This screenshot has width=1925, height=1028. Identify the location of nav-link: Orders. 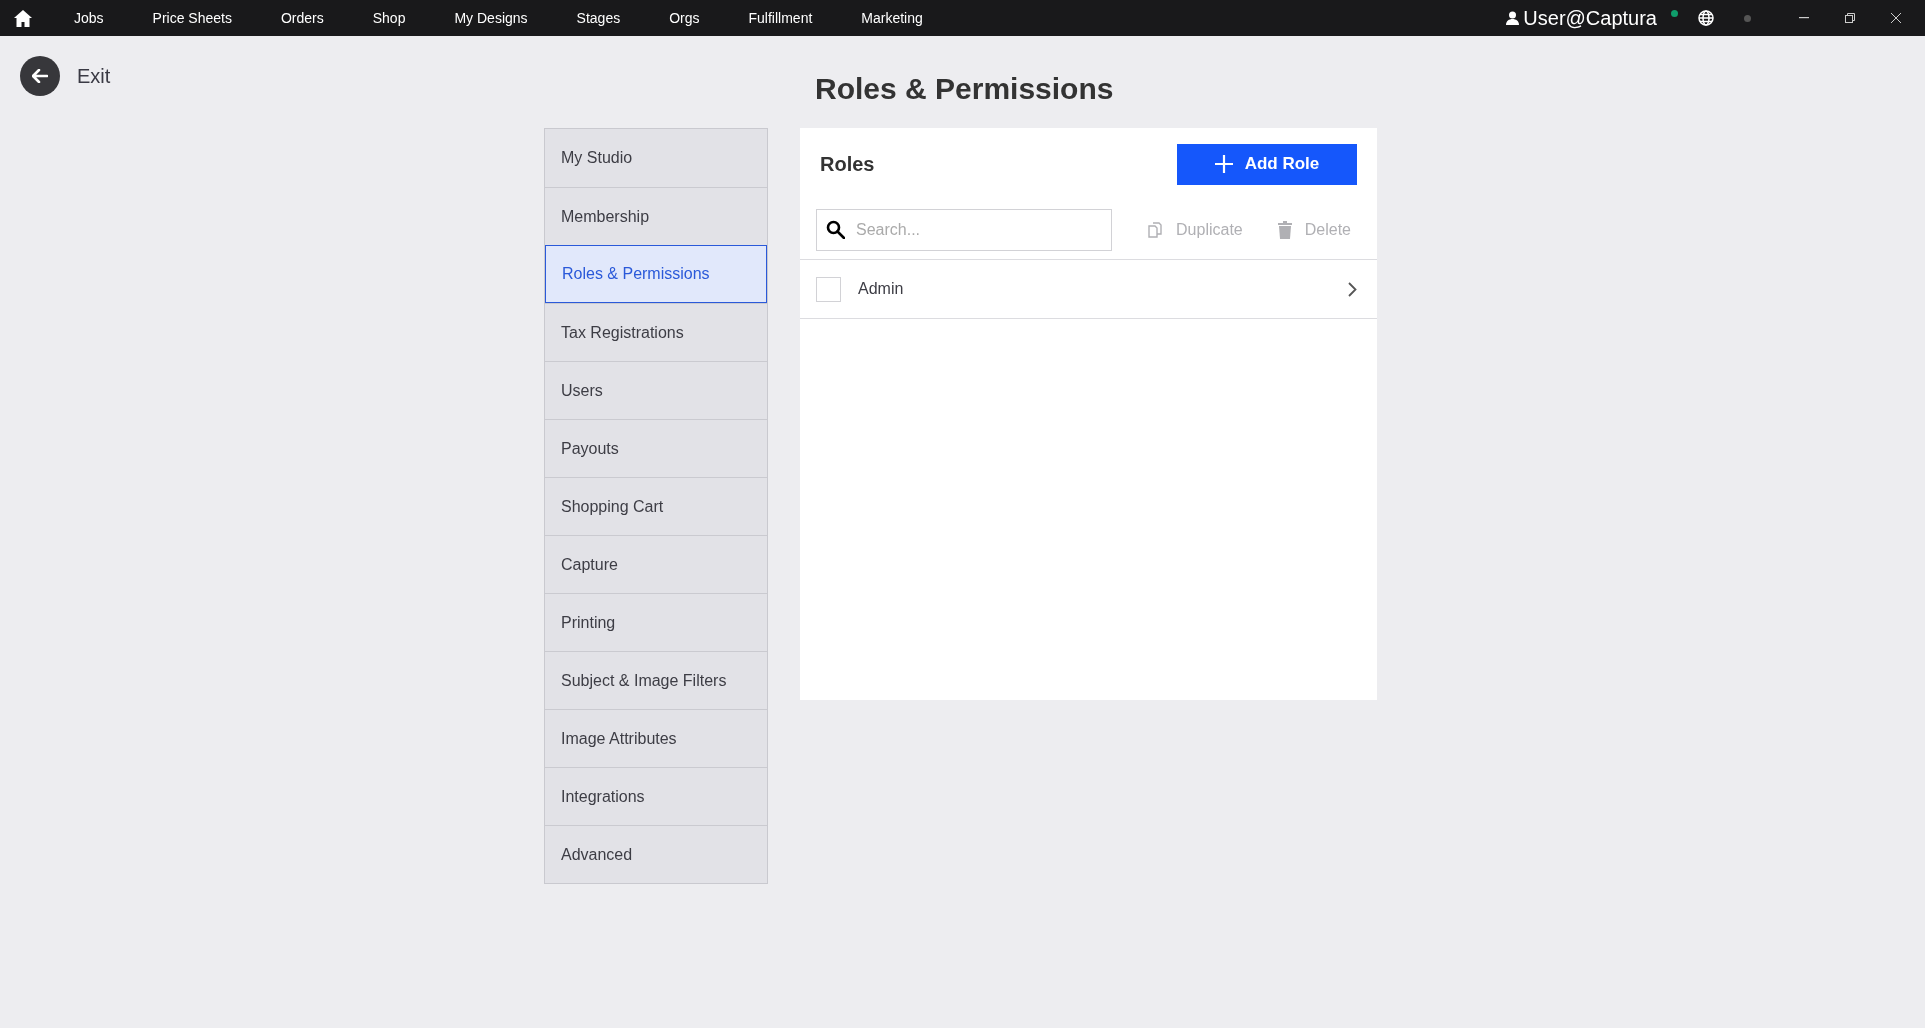
(302, 18).